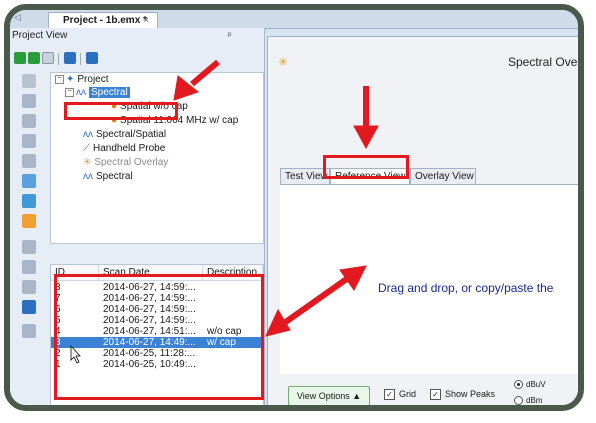 The width and height of the screenshot is (596, 423). What do you see at coordinates (75, 354) in the screenshot?
I see `mouse-cursor-icon` at bounding box center [75, 354].